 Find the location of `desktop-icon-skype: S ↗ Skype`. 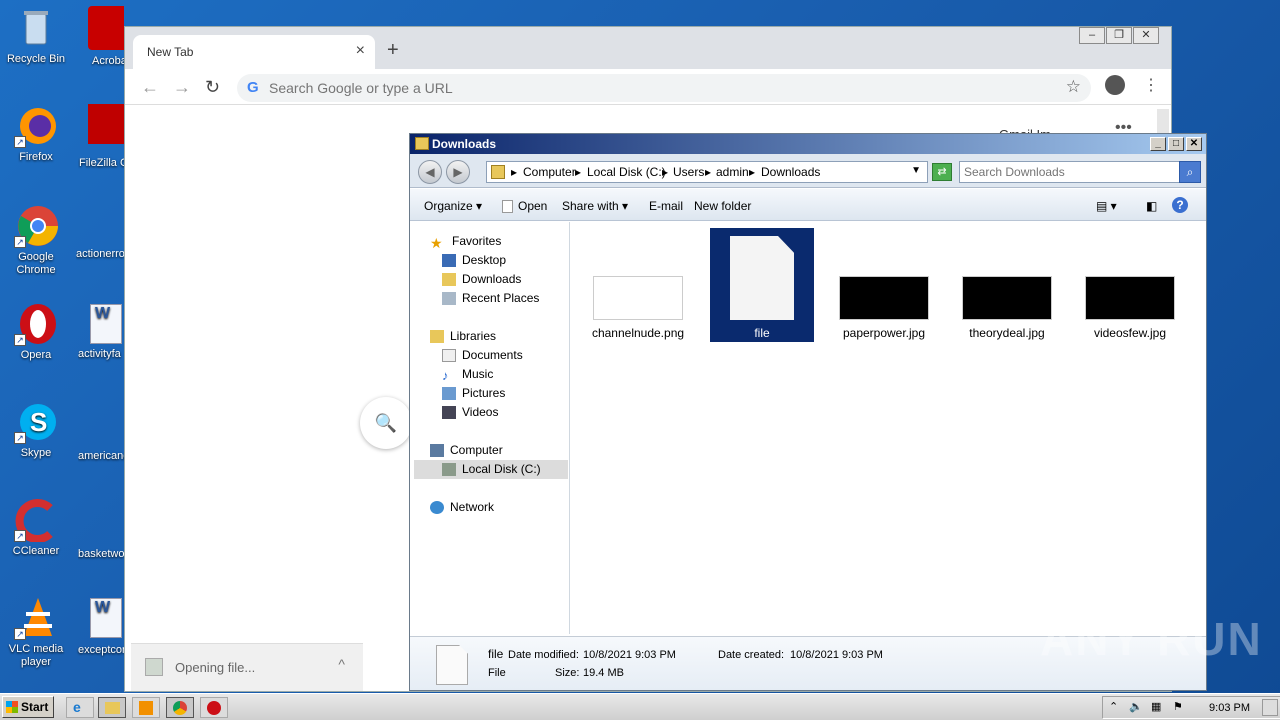

desktop-icon-skype: S ↗ Skype is located at coordinates (36, 430).